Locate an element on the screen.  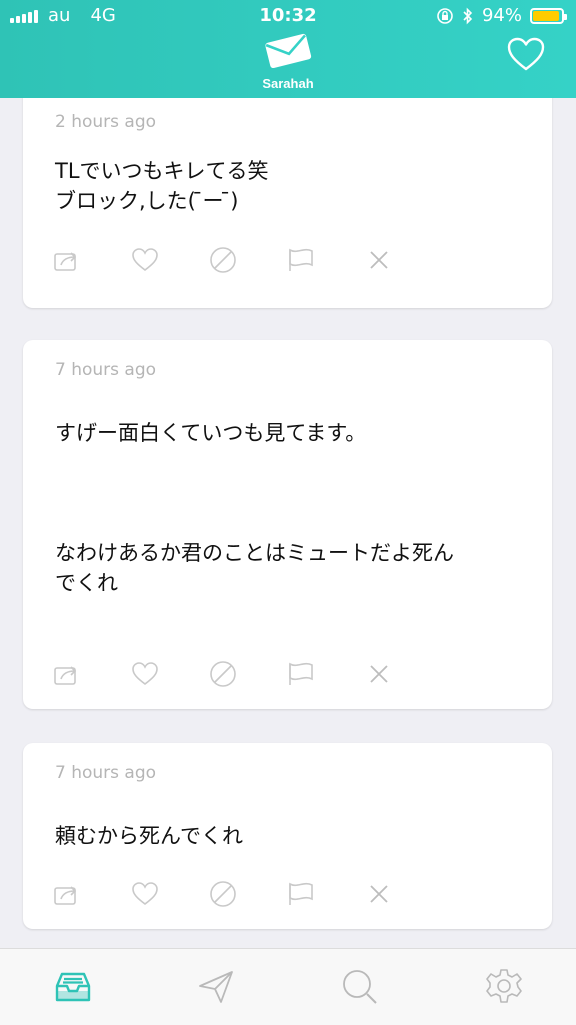
envelope-logo-icon is located at coordinates (288, 51).